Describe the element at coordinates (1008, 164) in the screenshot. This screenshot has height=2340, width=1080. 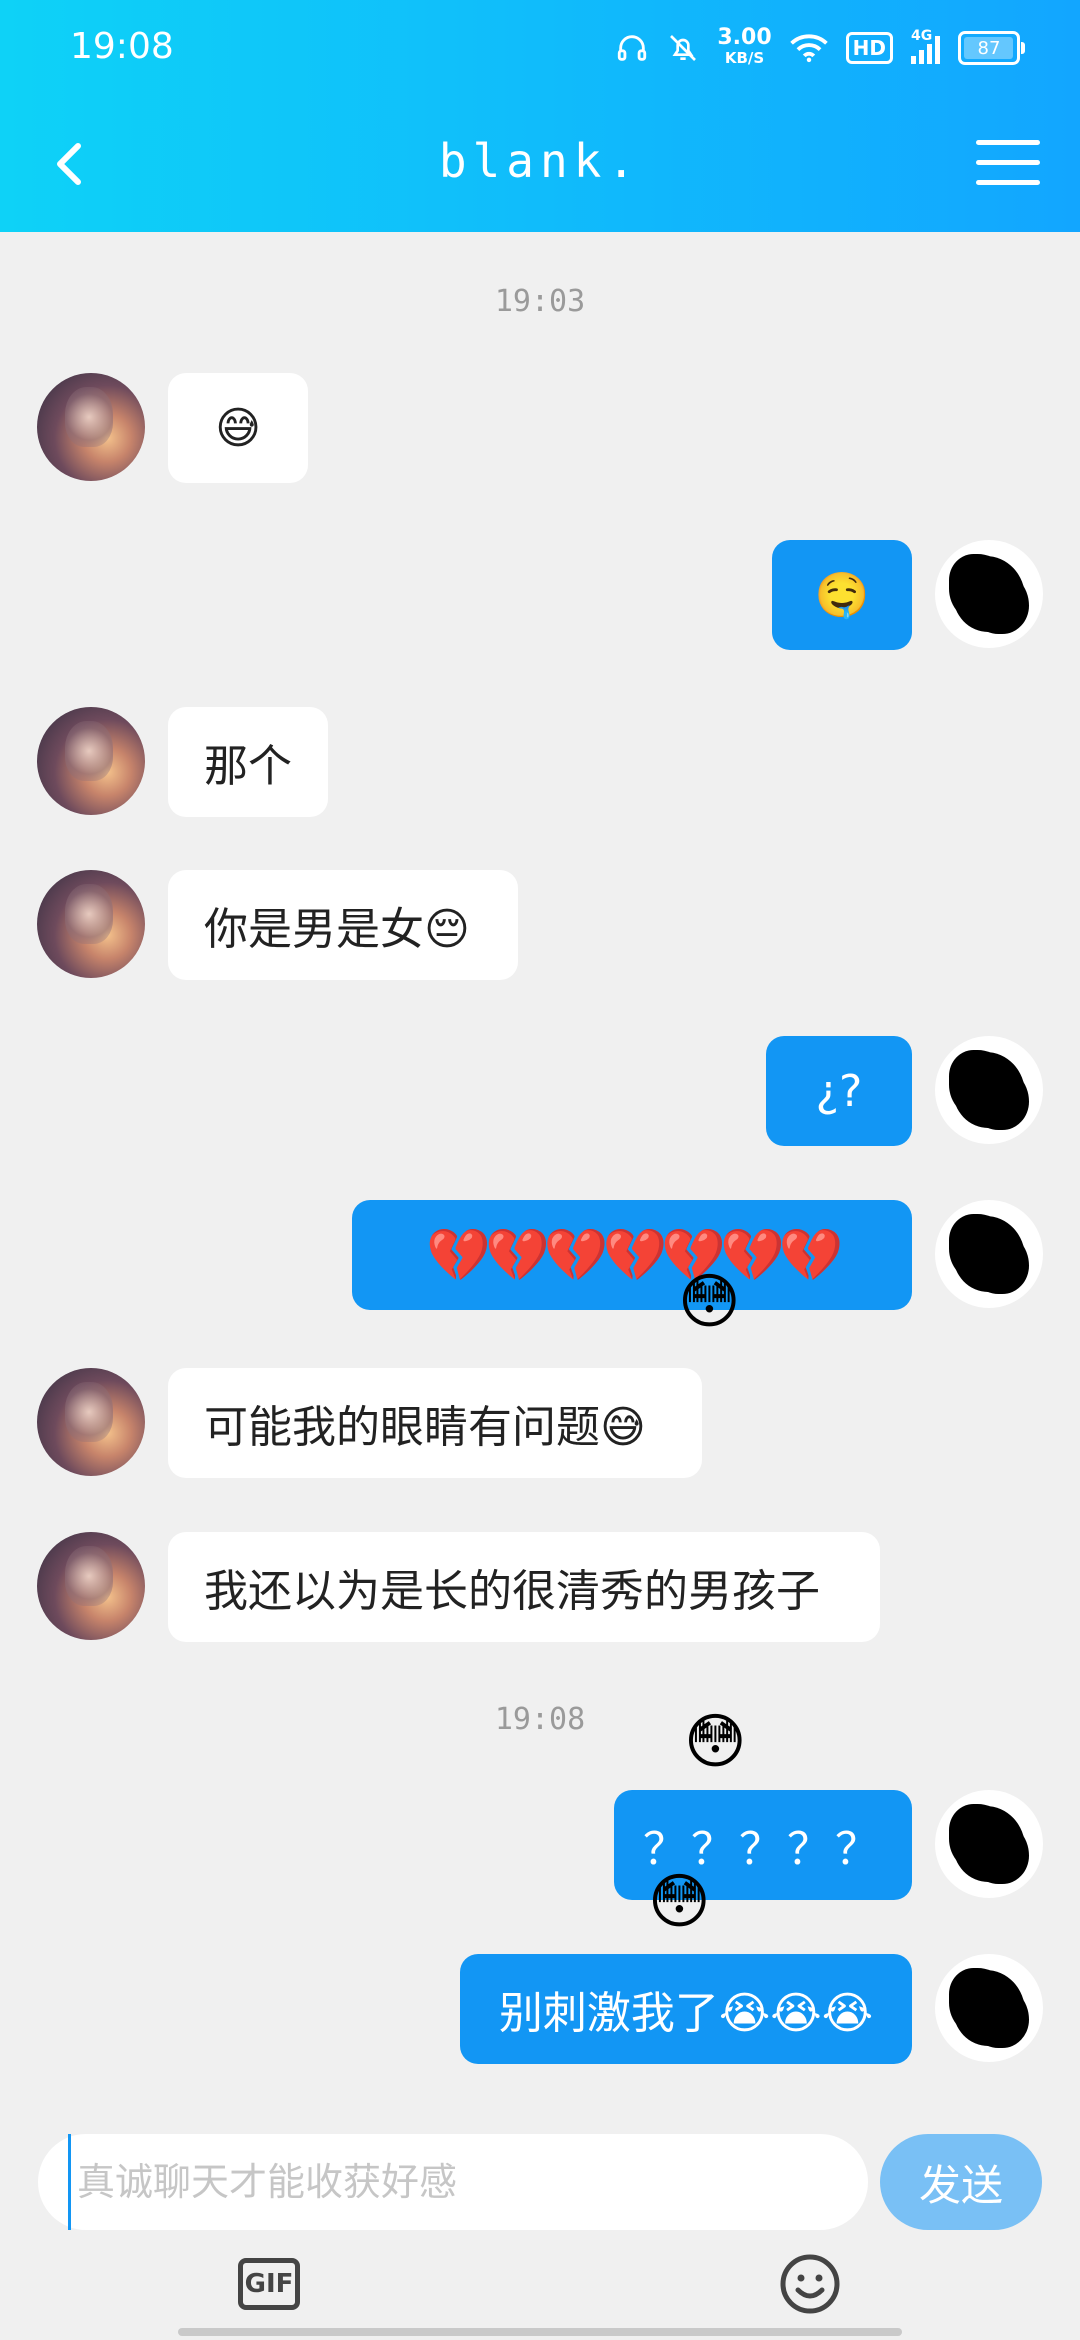
I see `menu-button` at that location.